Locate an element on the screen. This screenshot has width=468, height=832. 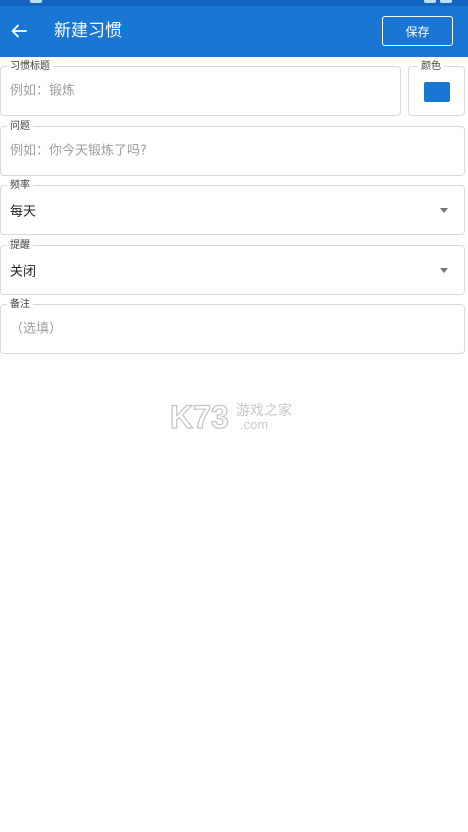
question-input is located at coordinates (221, 151).